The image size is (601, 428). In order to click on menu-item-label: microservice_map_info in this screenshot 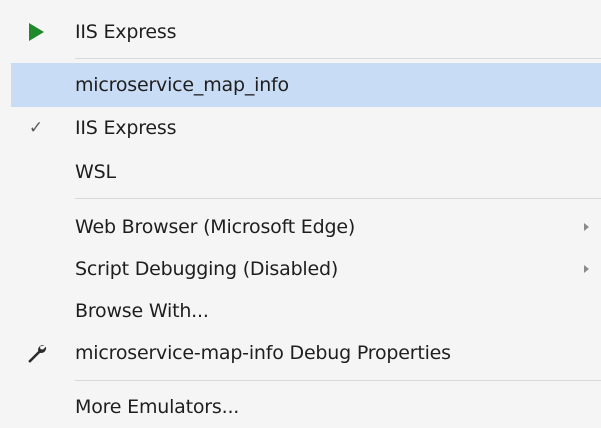, I will do `click(182, 85)`.